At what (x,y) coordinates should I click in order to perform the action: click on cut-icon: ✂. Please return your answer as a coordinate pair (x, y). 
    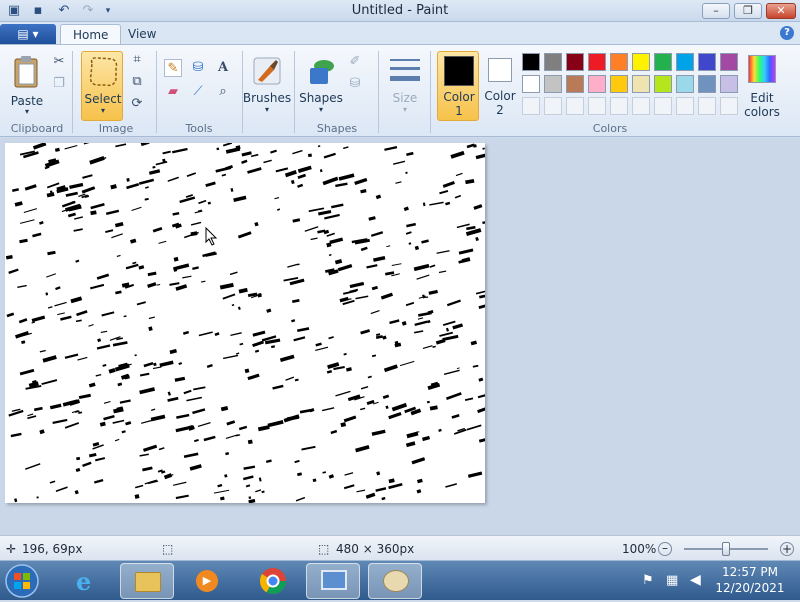
    Looking at the image, I should click on (59, 62).